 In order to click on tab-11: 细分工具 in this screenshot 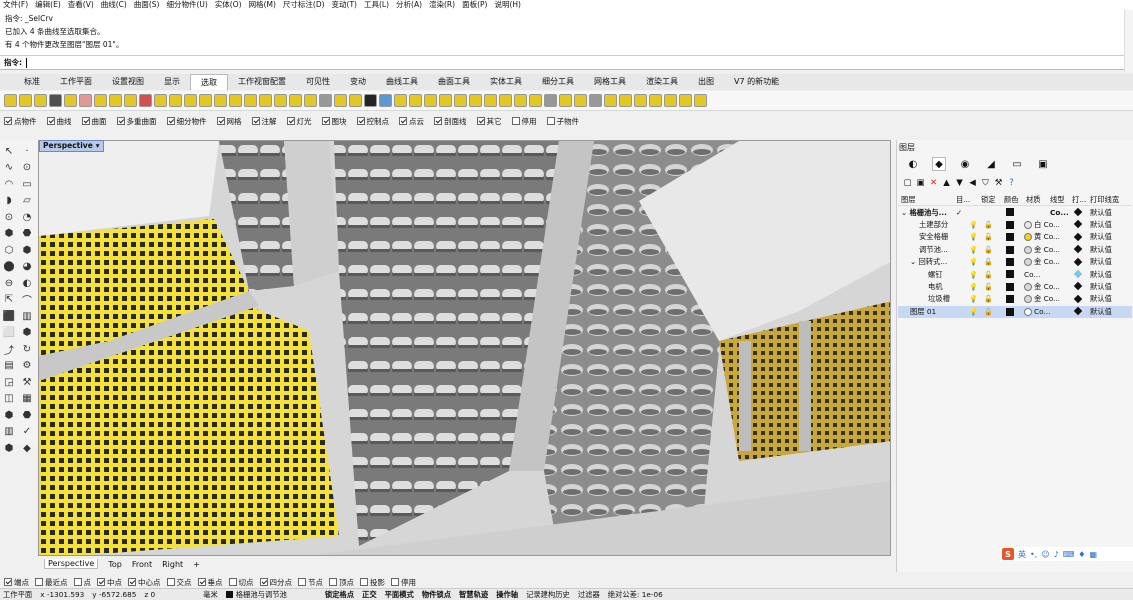, I will do `click(558, 82)`.